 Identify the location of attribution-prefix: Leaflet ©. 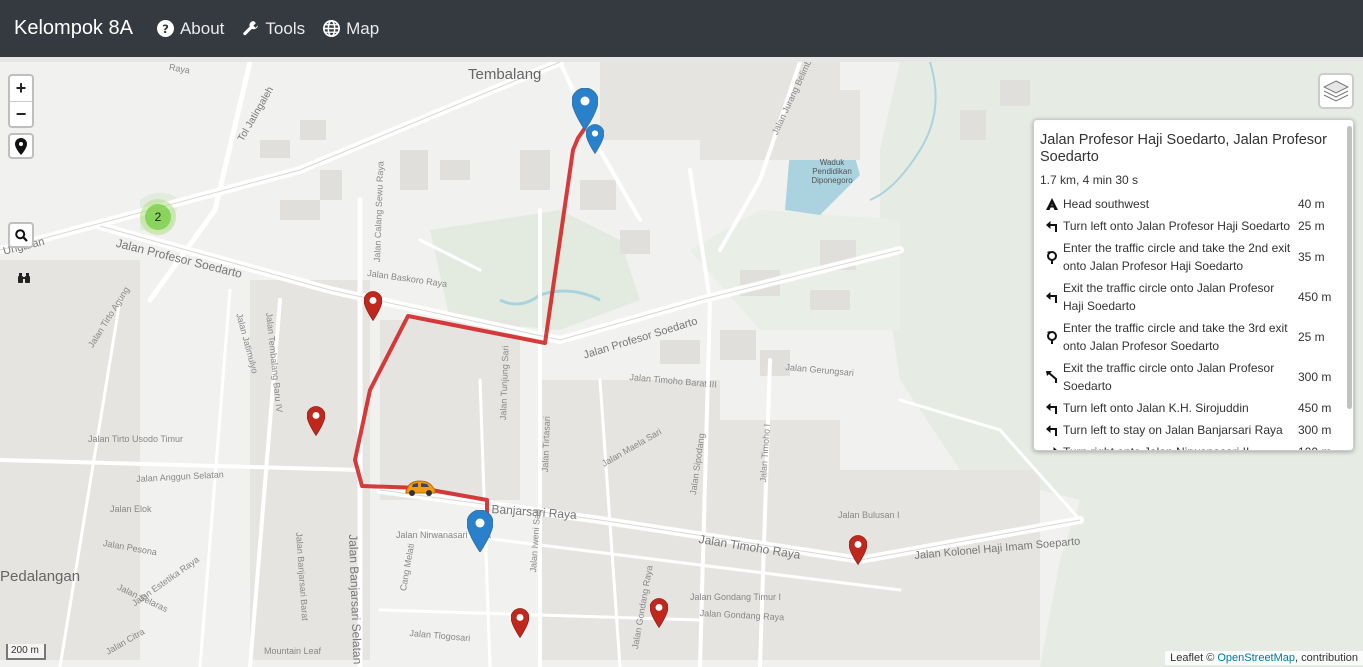
(1194, 658).